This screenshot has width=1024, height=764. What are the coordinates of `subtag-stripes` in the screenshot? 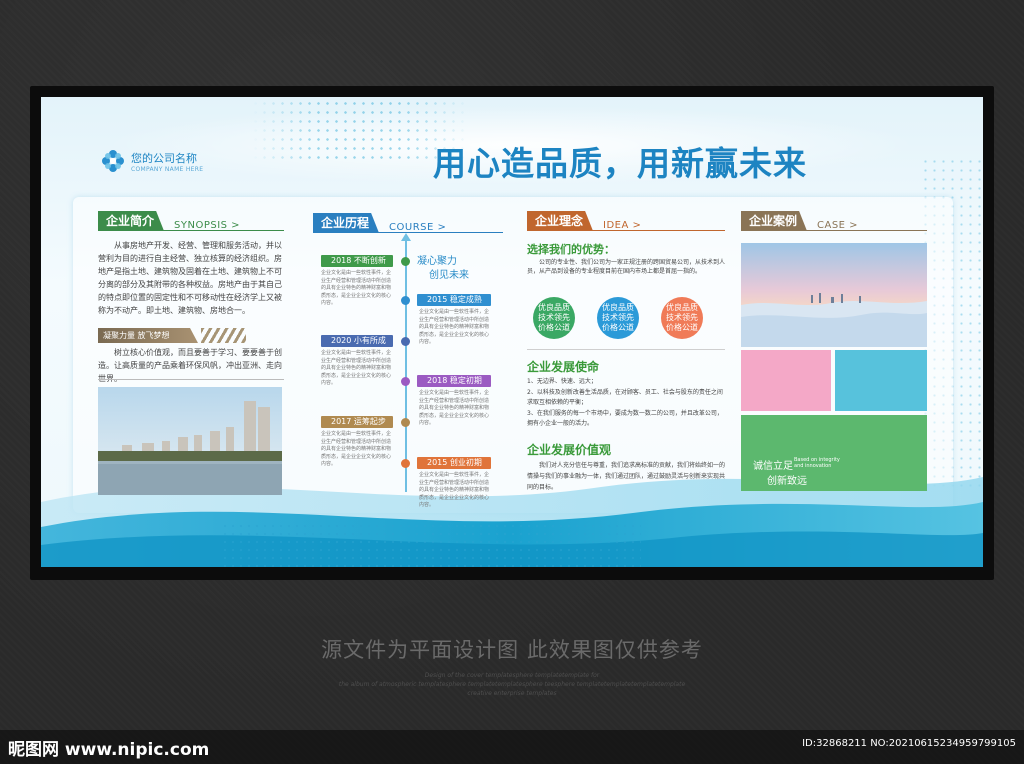 It's located at (223, 335).